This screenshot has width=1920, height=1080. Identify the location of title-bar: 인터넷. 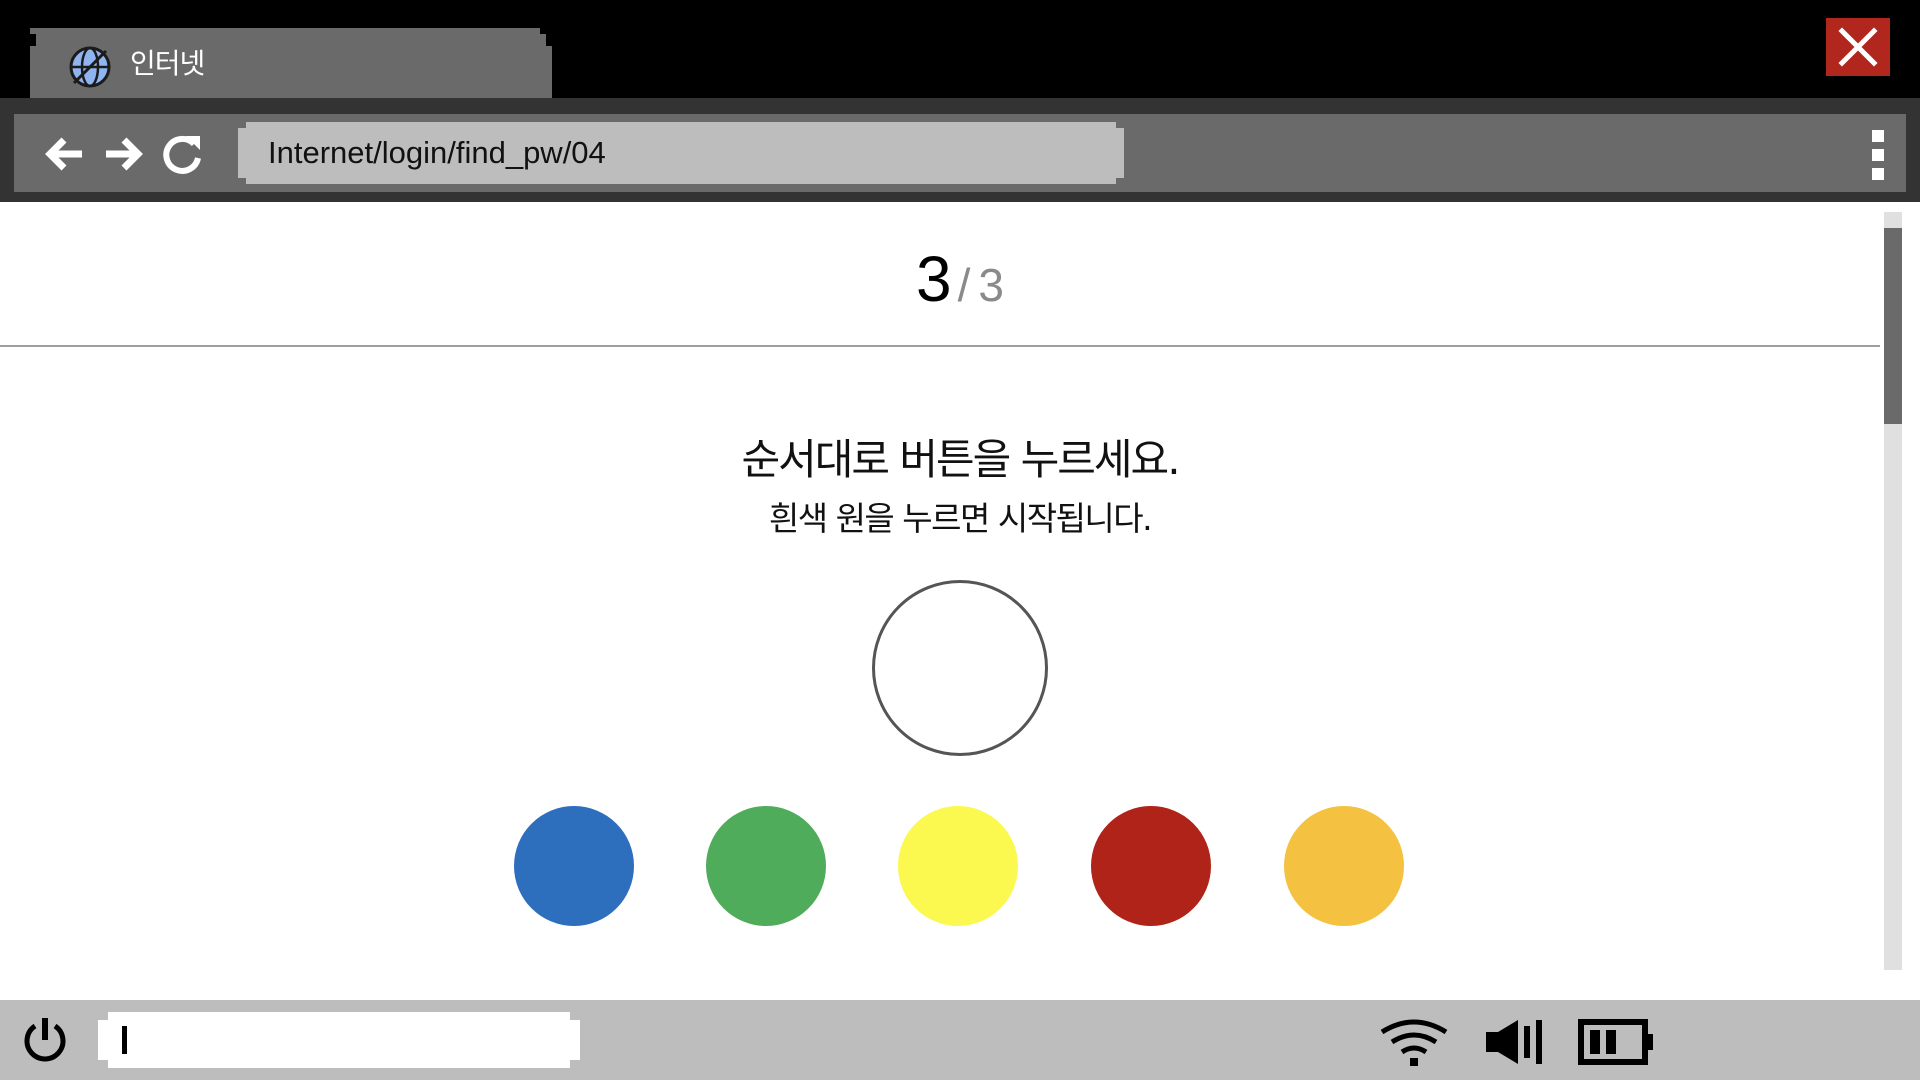
(960, 49).